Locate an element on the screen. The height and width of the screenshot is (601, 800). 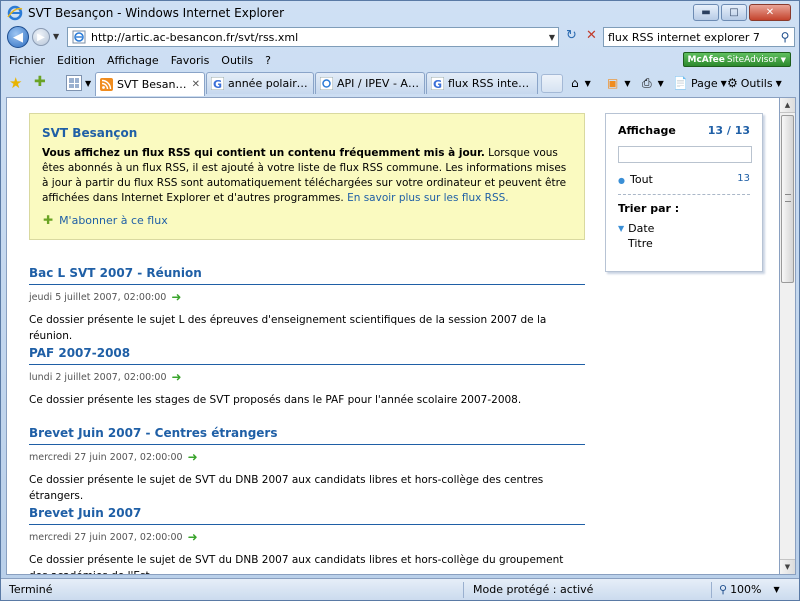
sort-by-title: Titre is located at coordinates (689, 243).